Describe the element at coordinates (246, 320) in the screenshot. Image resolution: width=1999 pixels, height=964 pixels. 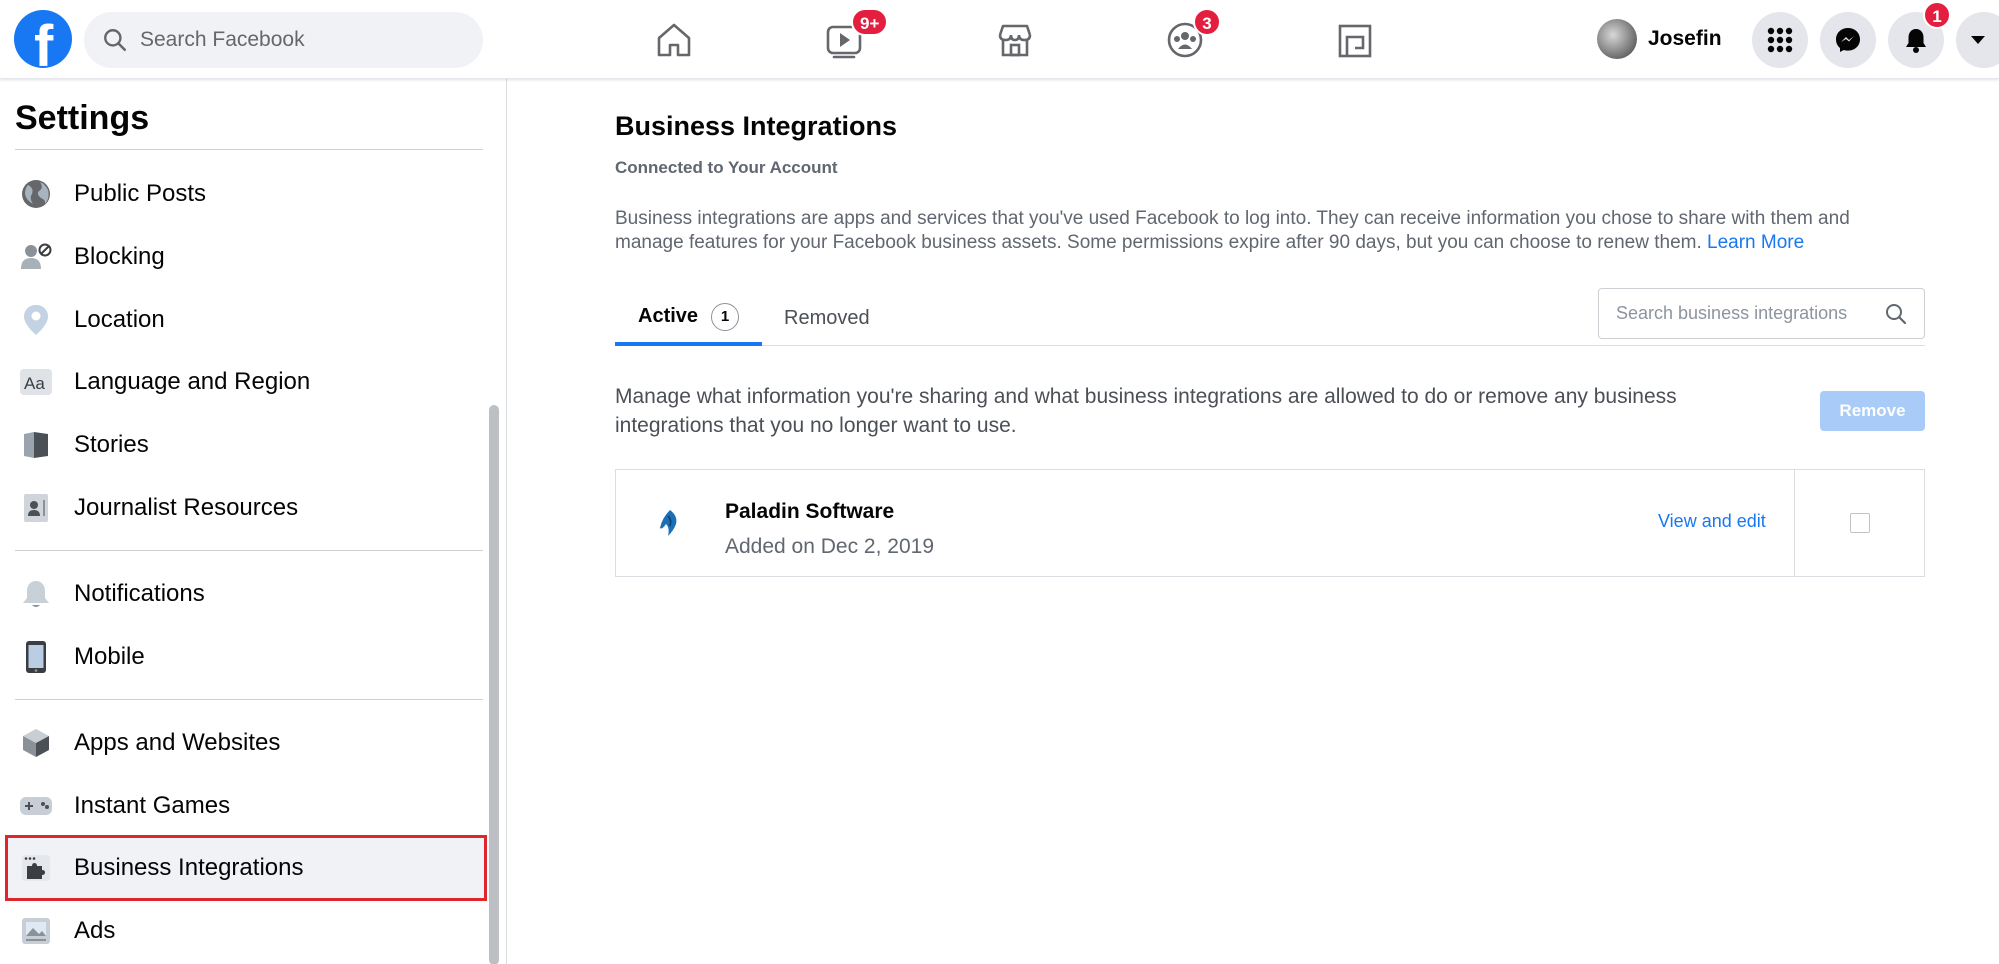
I see `sidebar-item-location: Location` at that location.